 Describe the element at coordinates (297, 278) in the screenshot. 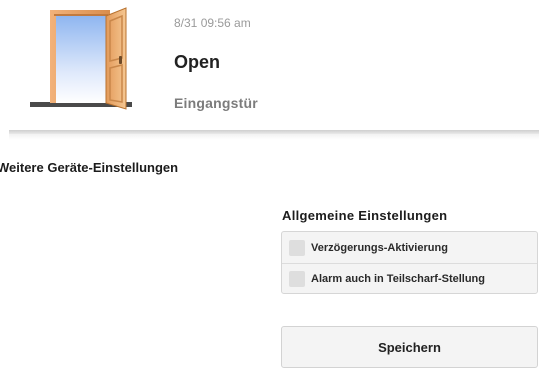

I see `alarm-partial-arm-checkbox` at that location.